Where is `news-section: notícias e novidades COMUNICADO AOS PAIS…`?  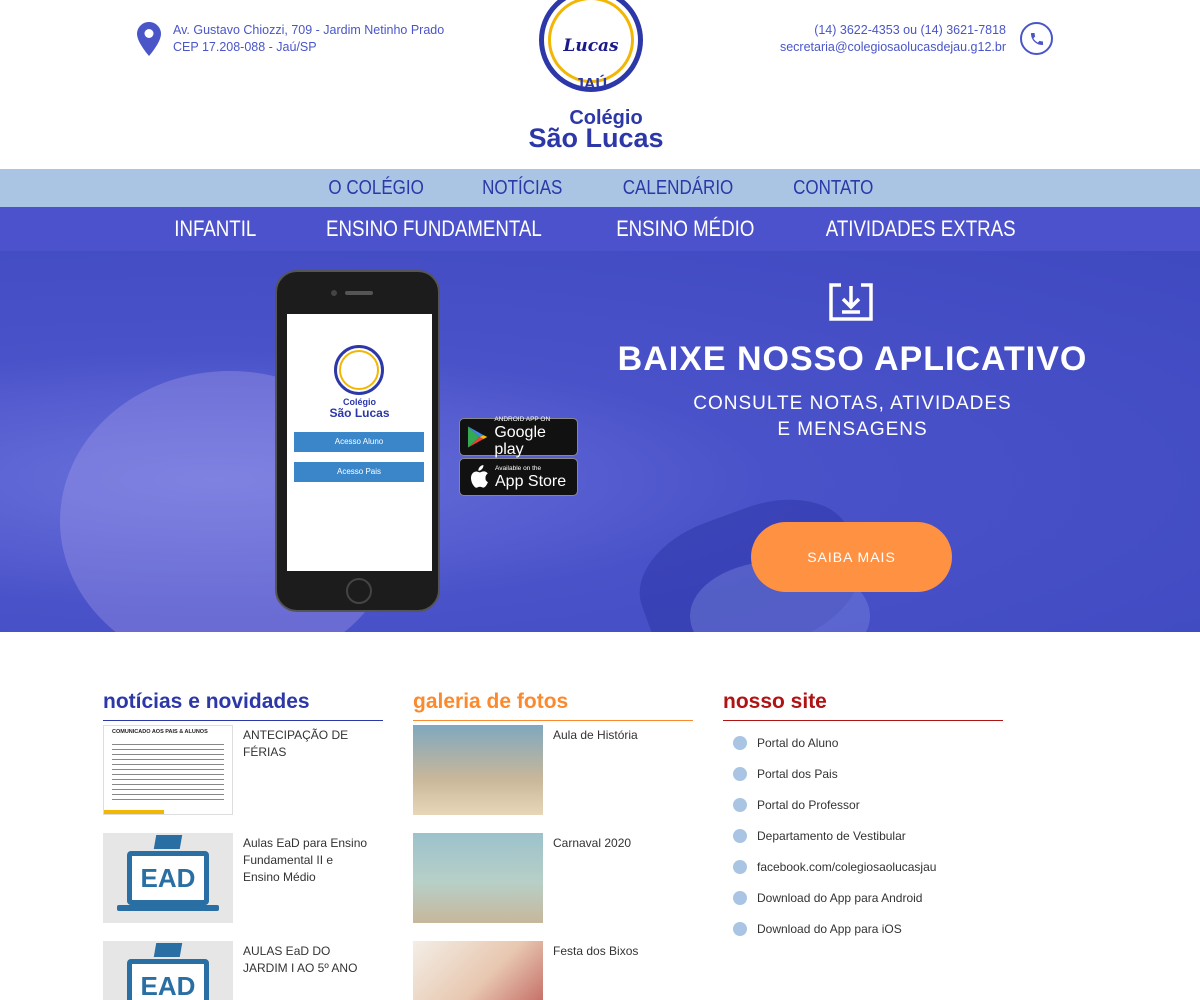
news-section: notícias e novidades COMUNICADO AOS PAIS… is located at coordinates (243, 845).